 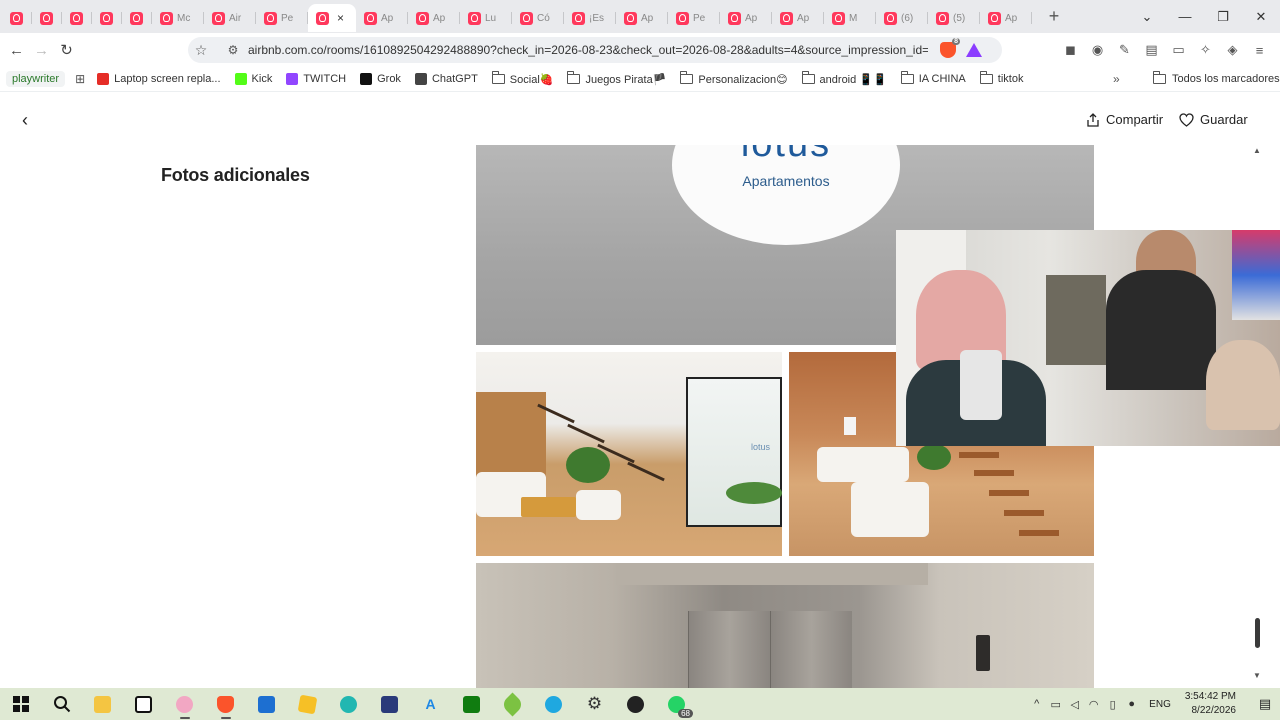 What do you see at coordinates (594, 704) in the screenshot?
I see `settings-gear-icon: ⚙` at bounding box center [594, 704].